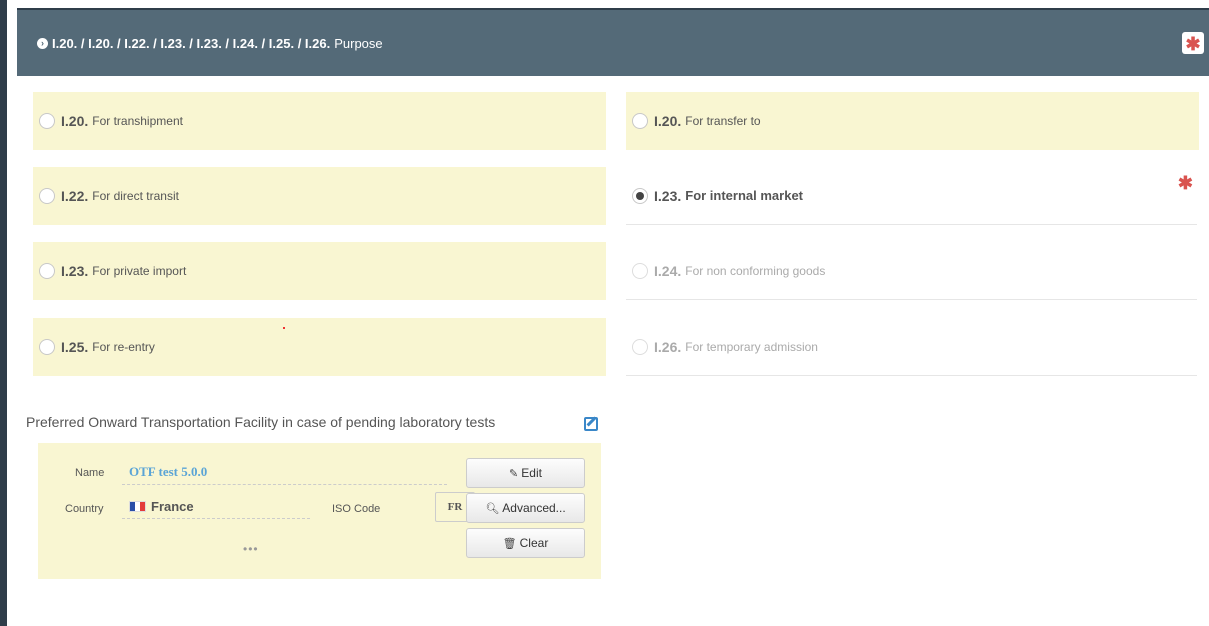 This screenshot has height=626, width=1209. I want to click on search-icon: 🔍︎, so click(492, 508).